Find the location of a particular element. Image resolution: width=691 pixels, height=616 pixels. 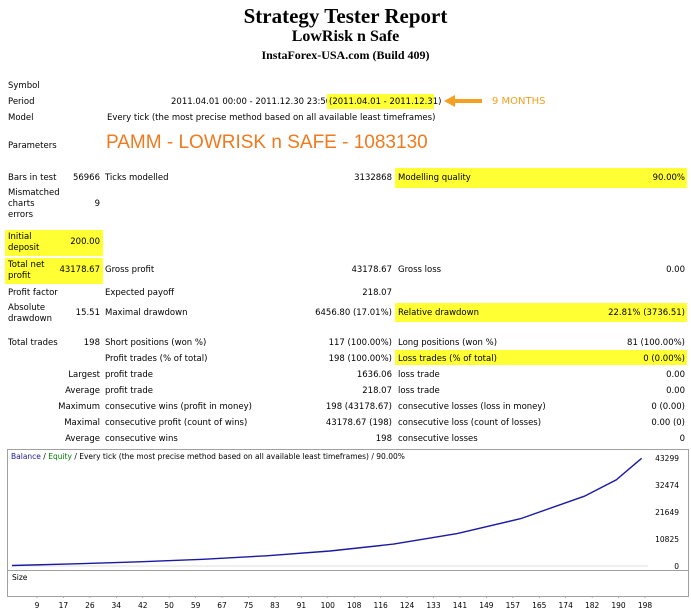

x-tick-label: 9 is located at coordinates (37, 605).